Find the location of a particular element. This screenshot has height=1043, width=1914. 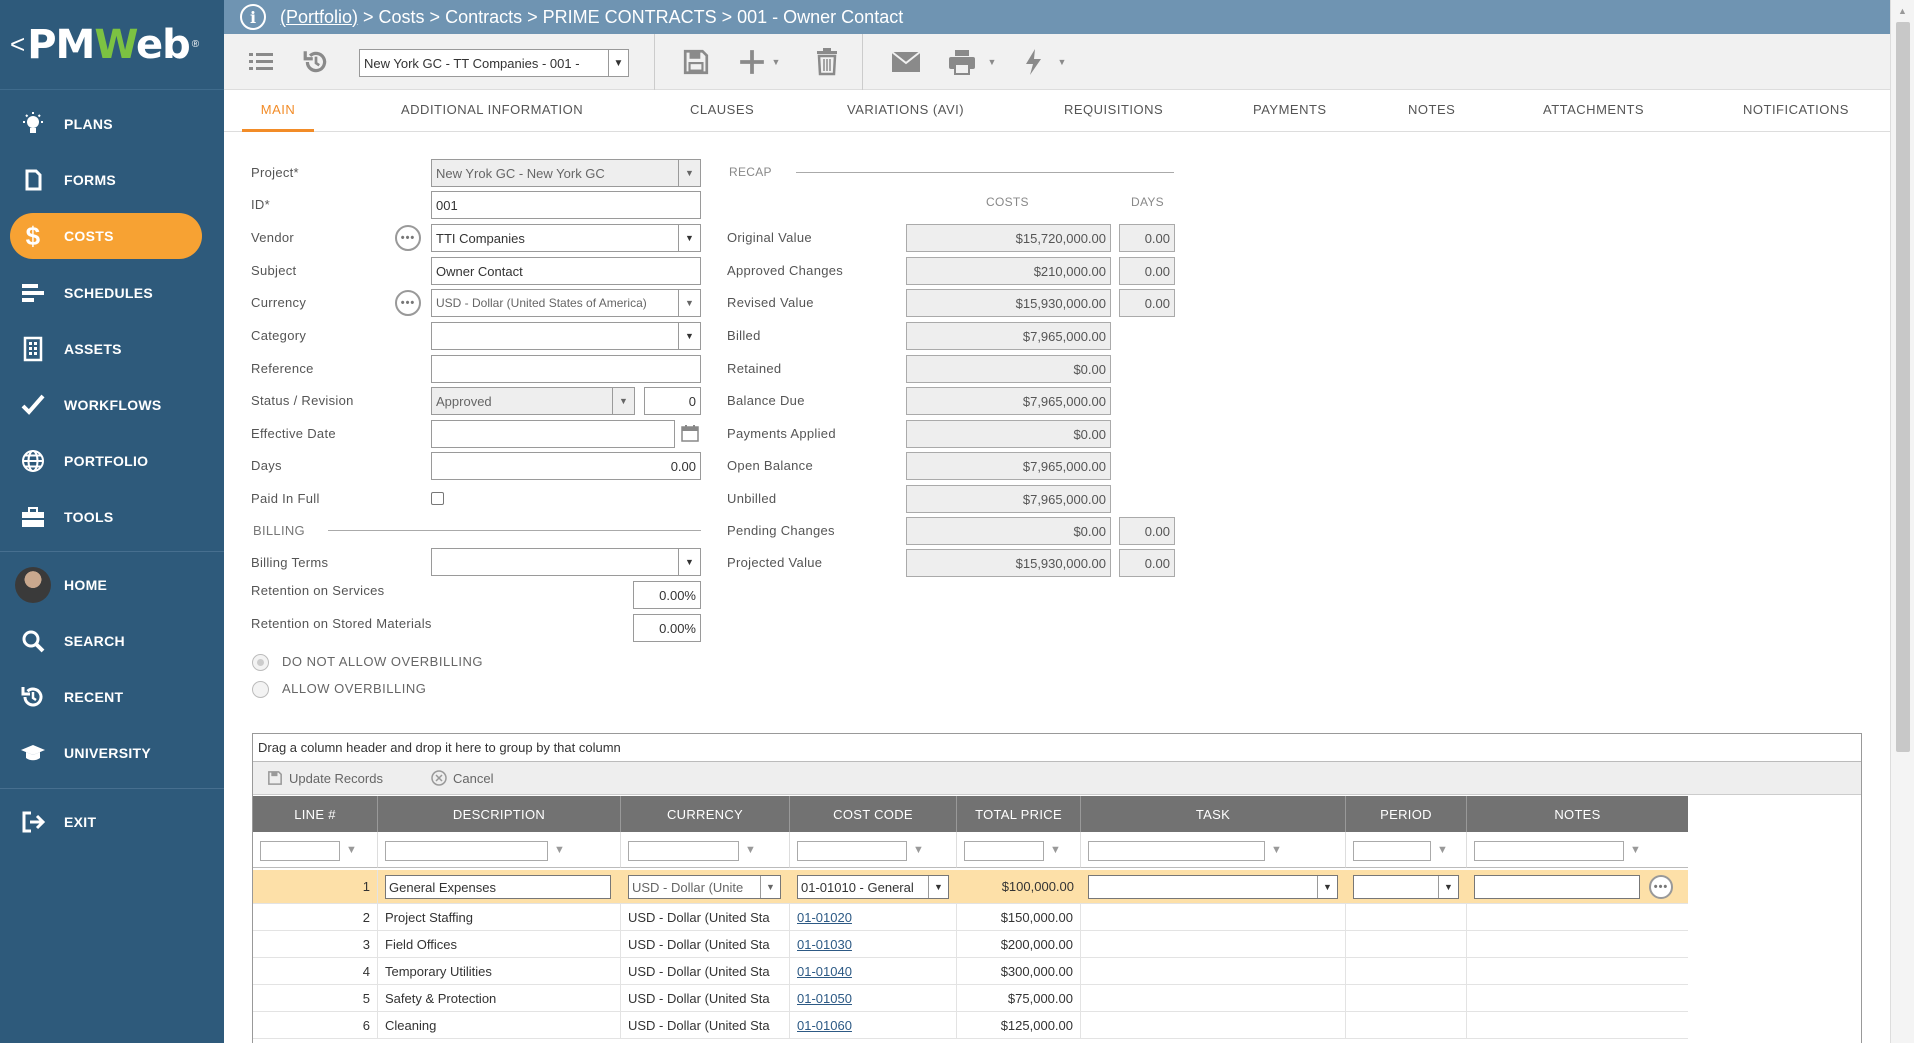

subject-field: Owner Contact is located at coordinates (566, 271).